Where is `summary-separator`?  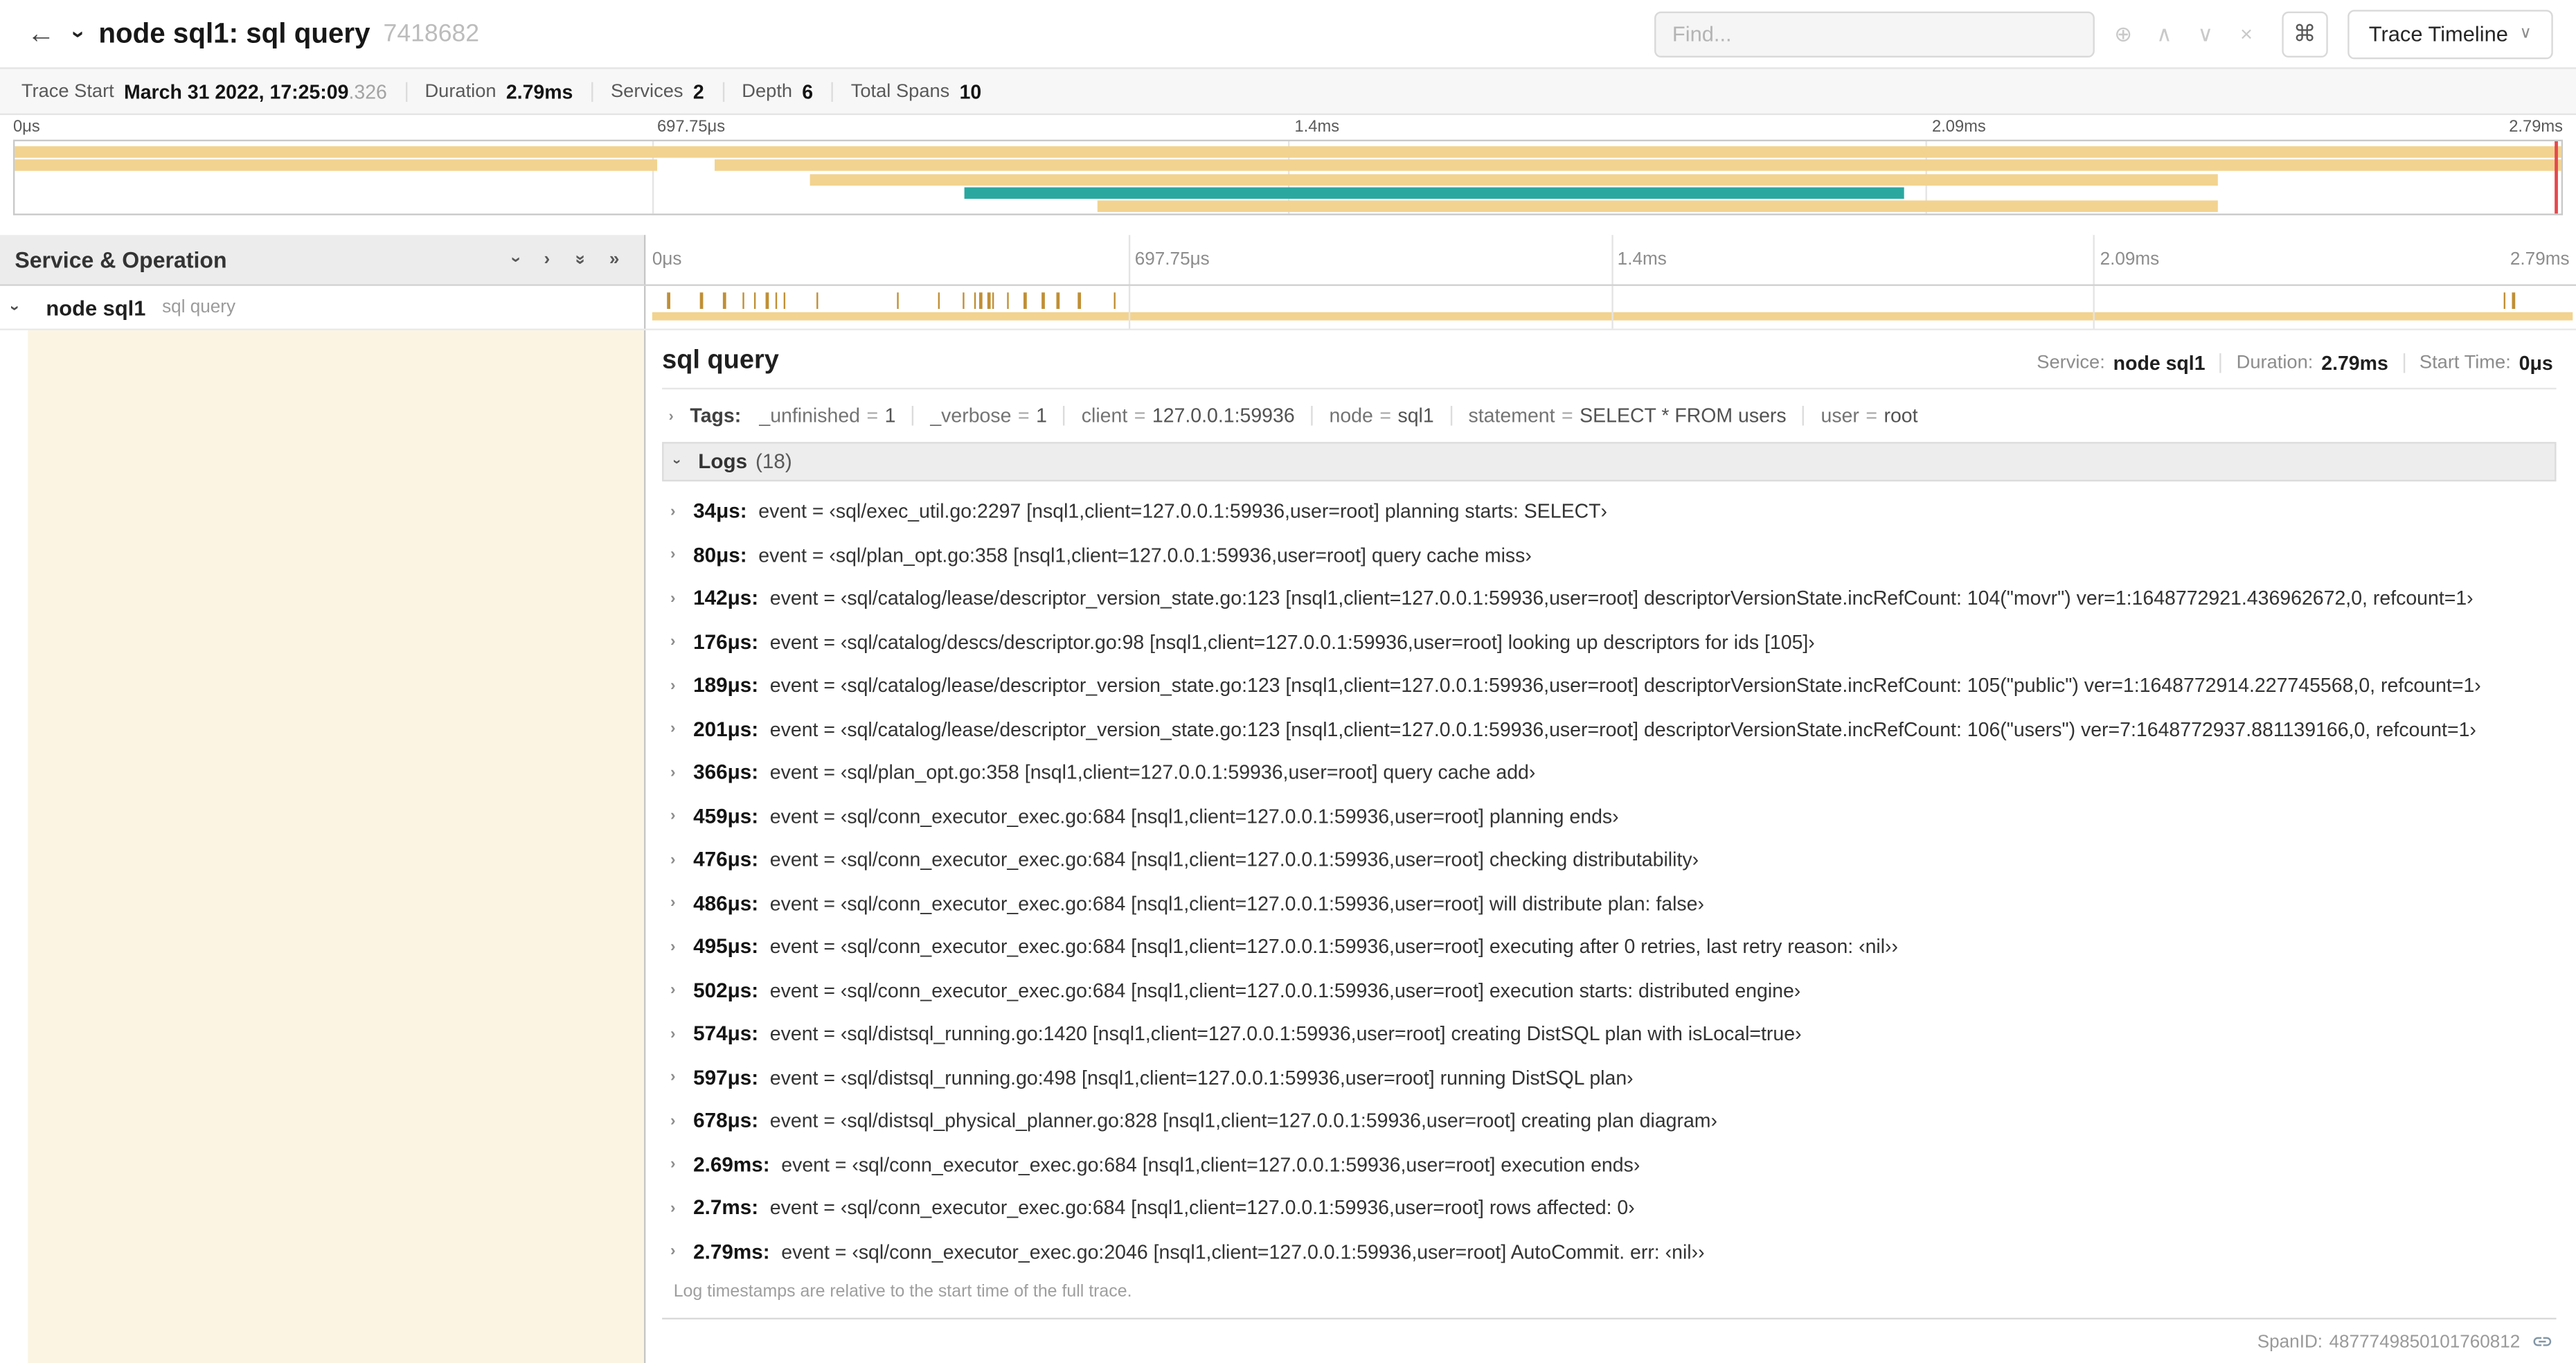
summary-separator is located at coordinates (405, 91).